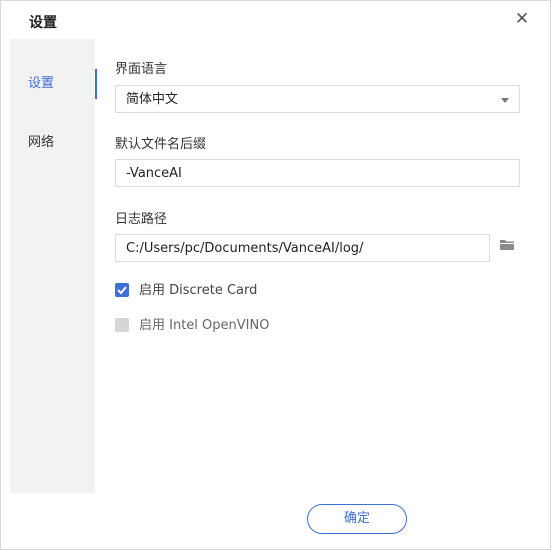  Describe the element at coordinates (141, 69) in the screenshot. I see `language-label: 界面语言` at that location.